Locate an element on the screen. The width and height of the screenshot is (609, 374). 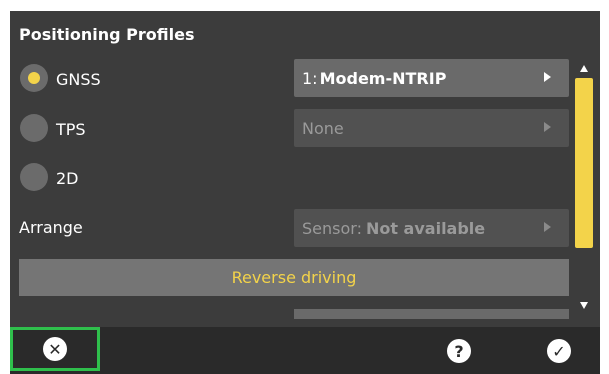
close-button: ✕ is located at coordinates (55, 349).